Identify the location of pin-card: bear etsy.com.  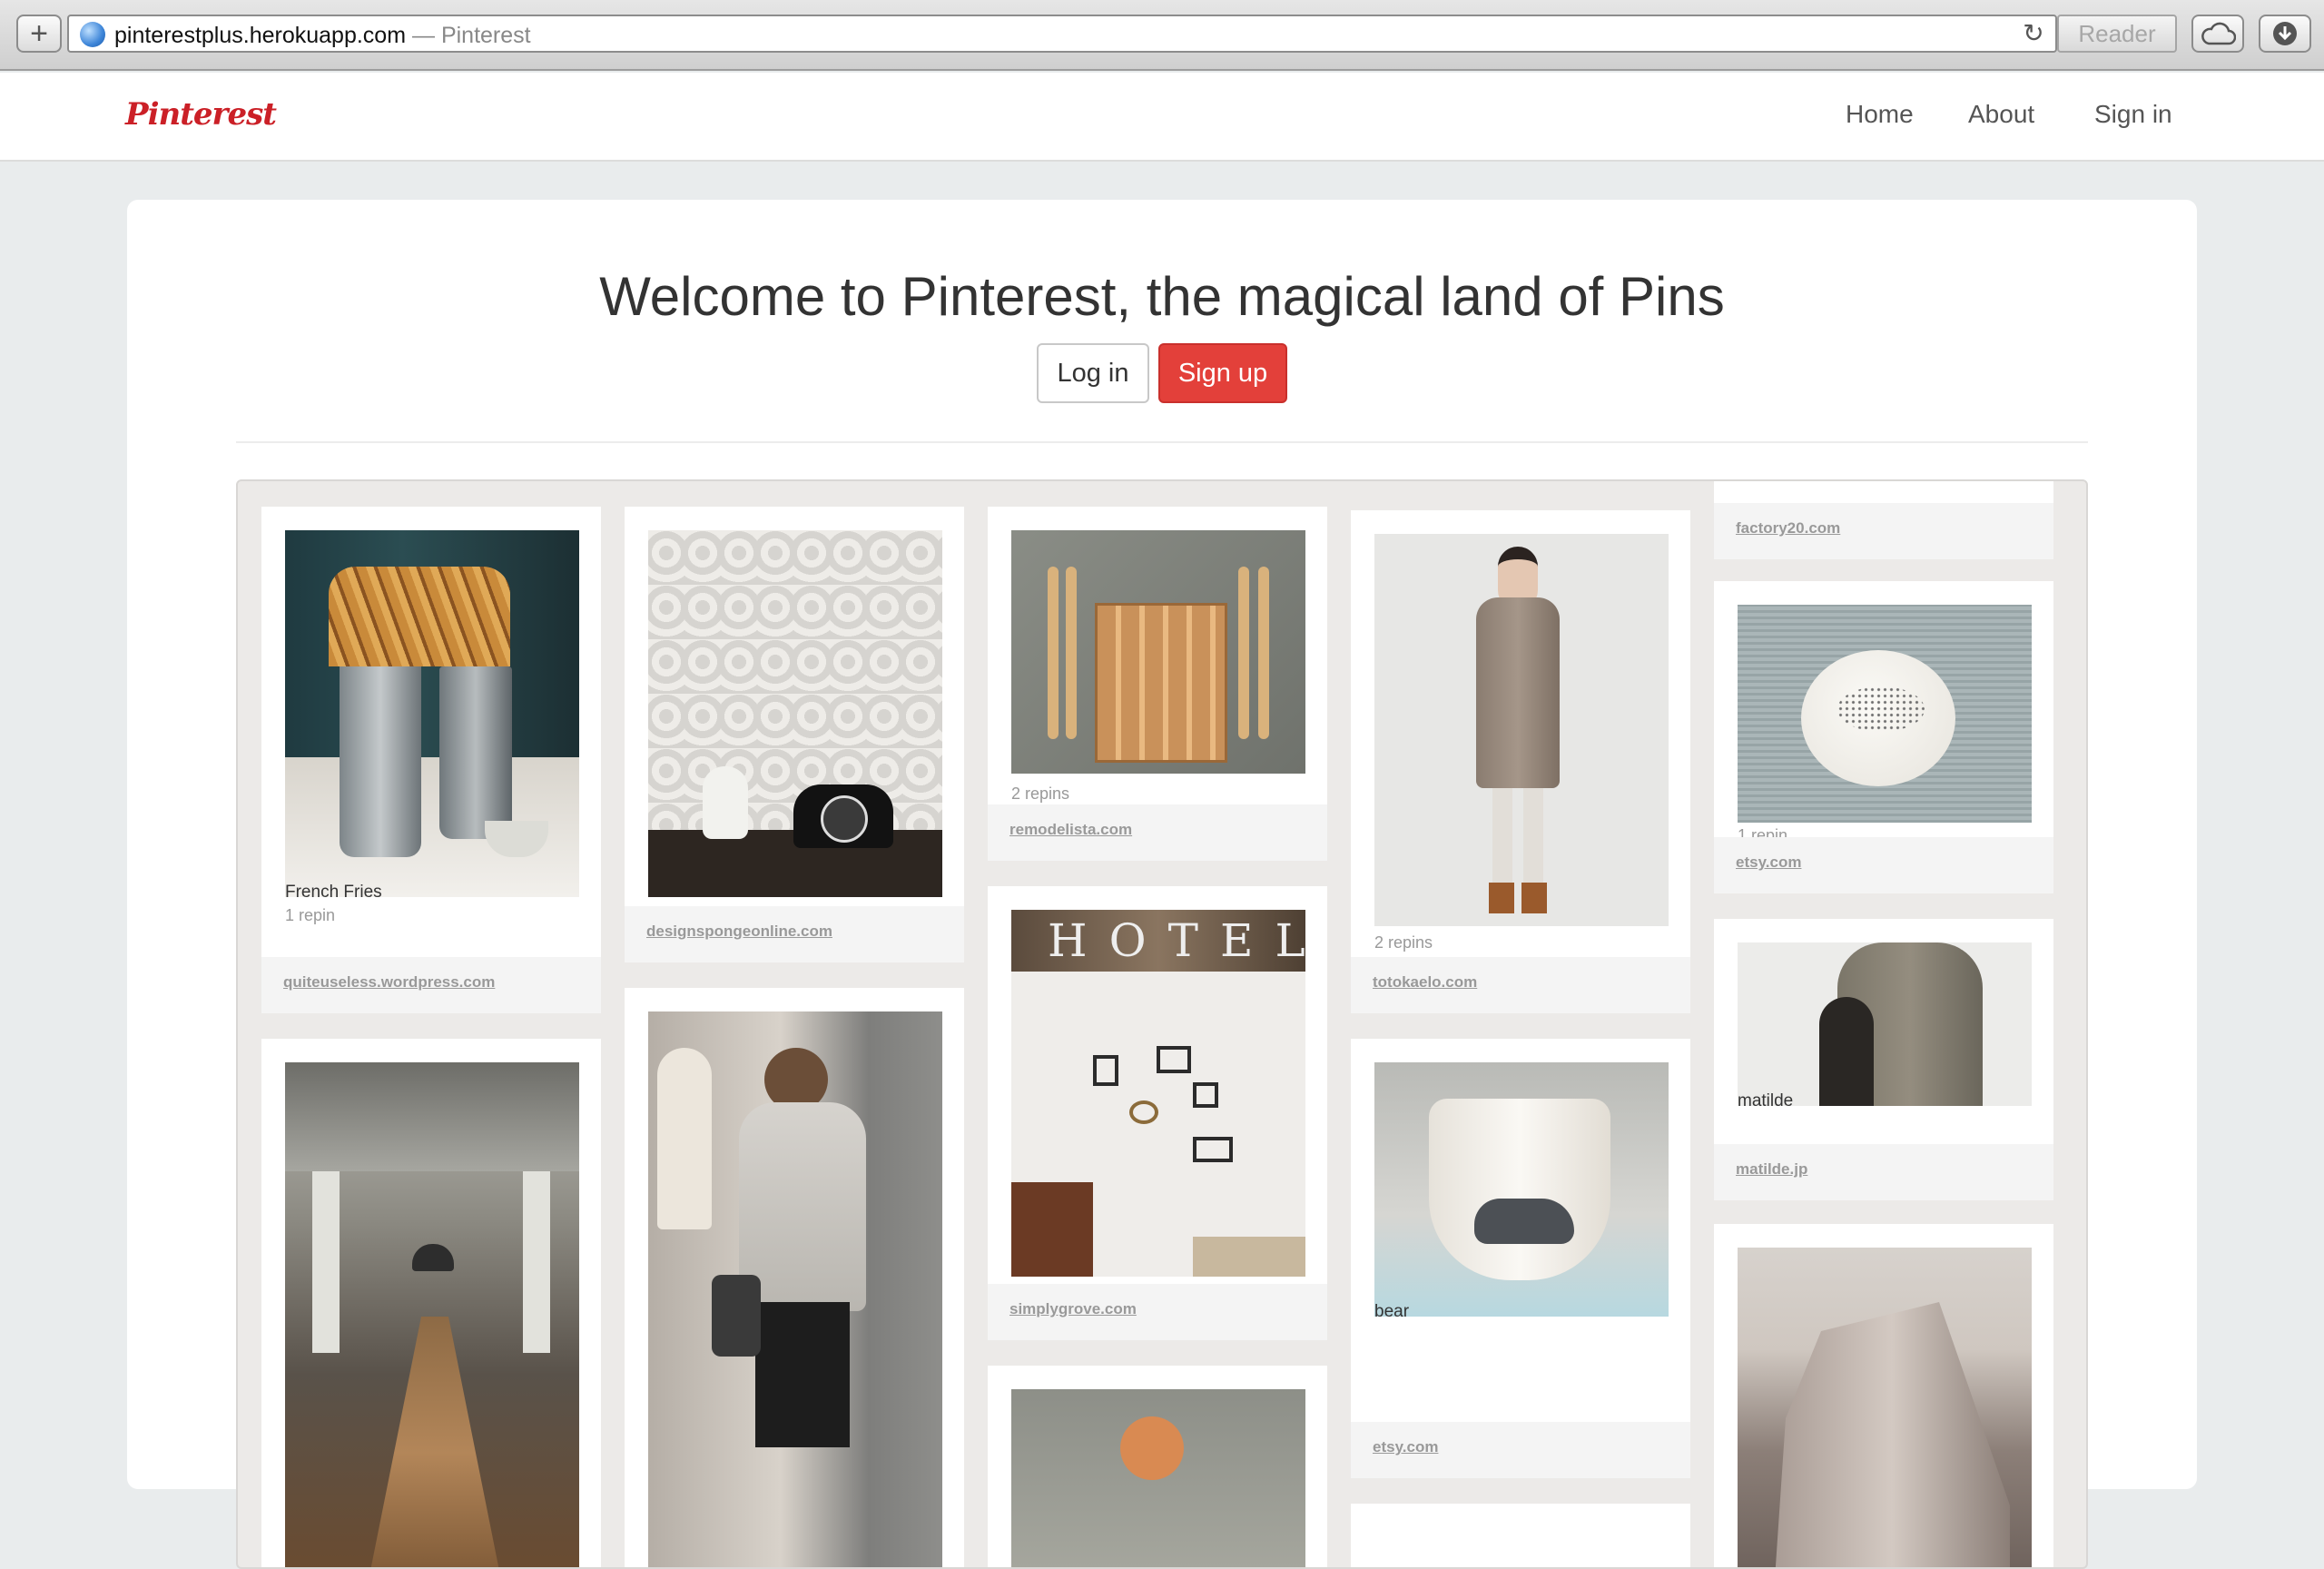
(1520, 1258).